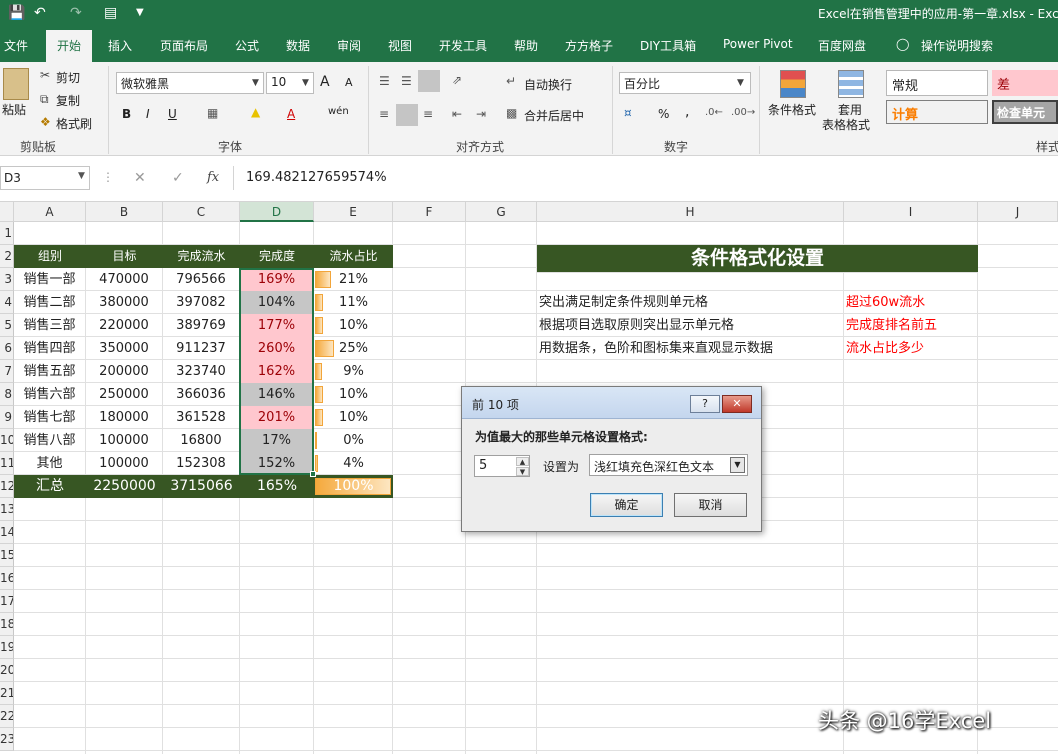 This screenshot has height=754, width=1058. What do you see at coordinates (406, 81) in the screenshot?
I see `align-middle-icon: ☰` at bounding box center [406, 81].